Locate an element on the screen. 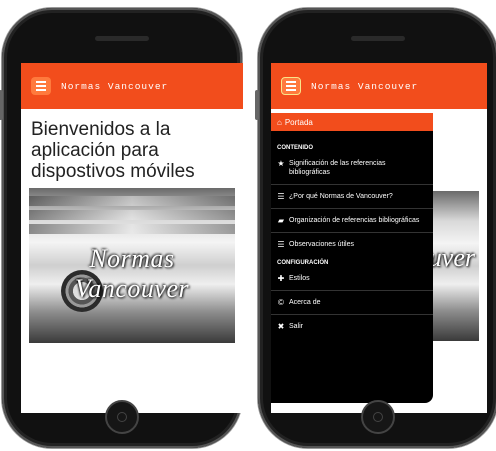 The width and height of the screenshot is (496, 451). folder-icon: ▰ is located at coordinates (281, 220).